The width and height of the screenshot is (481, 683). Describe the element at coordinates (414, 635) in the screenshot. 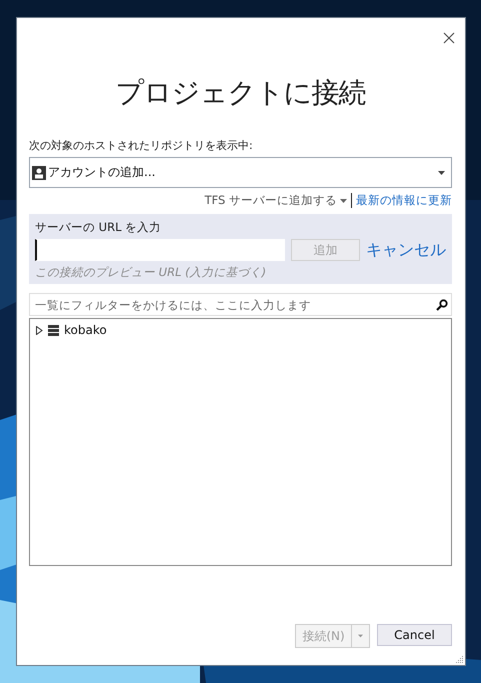

I see `cancel-button: Cancel` at that location.